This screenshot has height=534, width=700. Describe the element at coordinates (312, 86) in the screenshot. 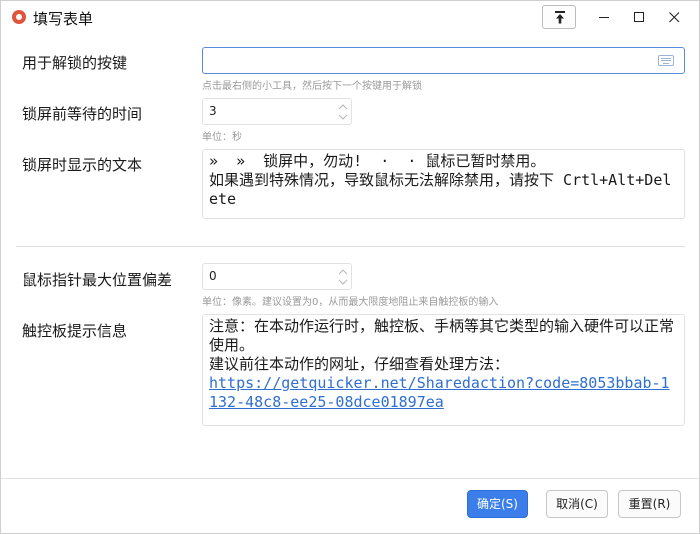

I see `unlock-key-hint: 点击最右侧的小工具，然后按下一个按键用于解锁` at that location.